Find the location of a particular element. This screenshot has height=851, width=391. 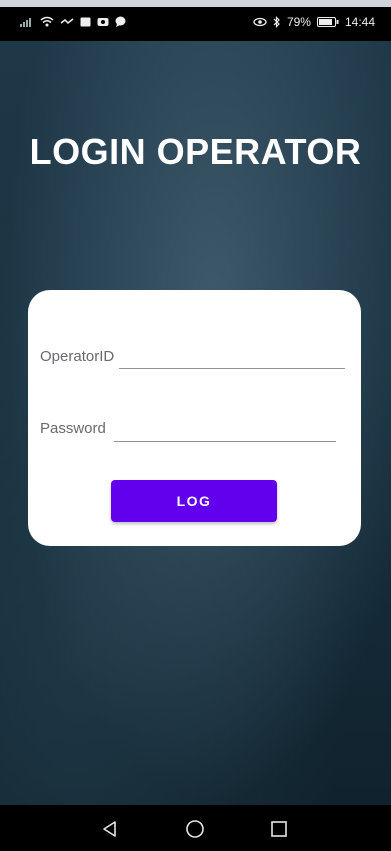

password-label: Password is located at coordinates (73, 428).